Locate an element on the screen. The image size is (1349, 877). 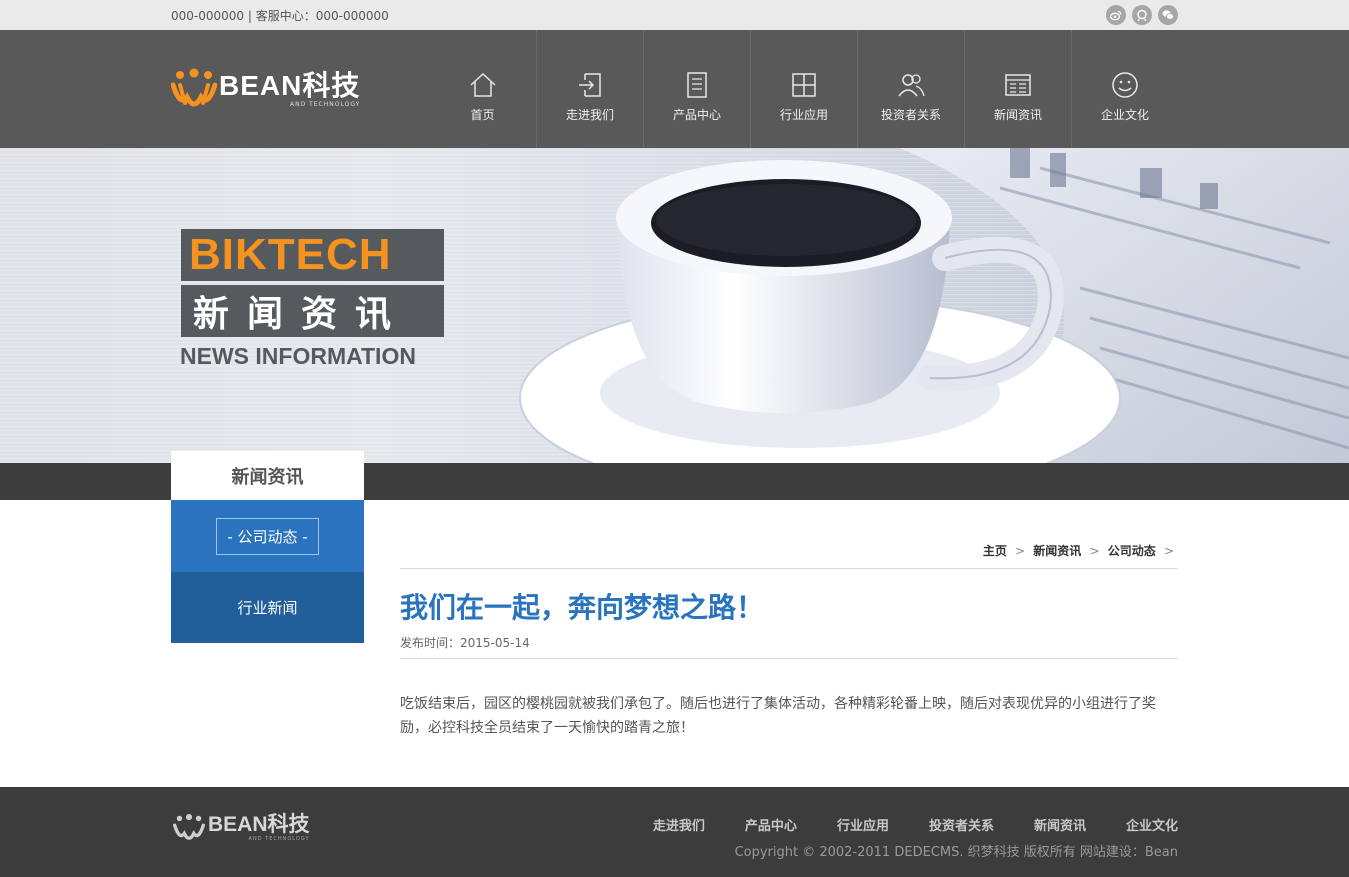
breadcrumb: 主页 > 新闻资讯 > 公司动态 > is located at coordinates (1078, 551).